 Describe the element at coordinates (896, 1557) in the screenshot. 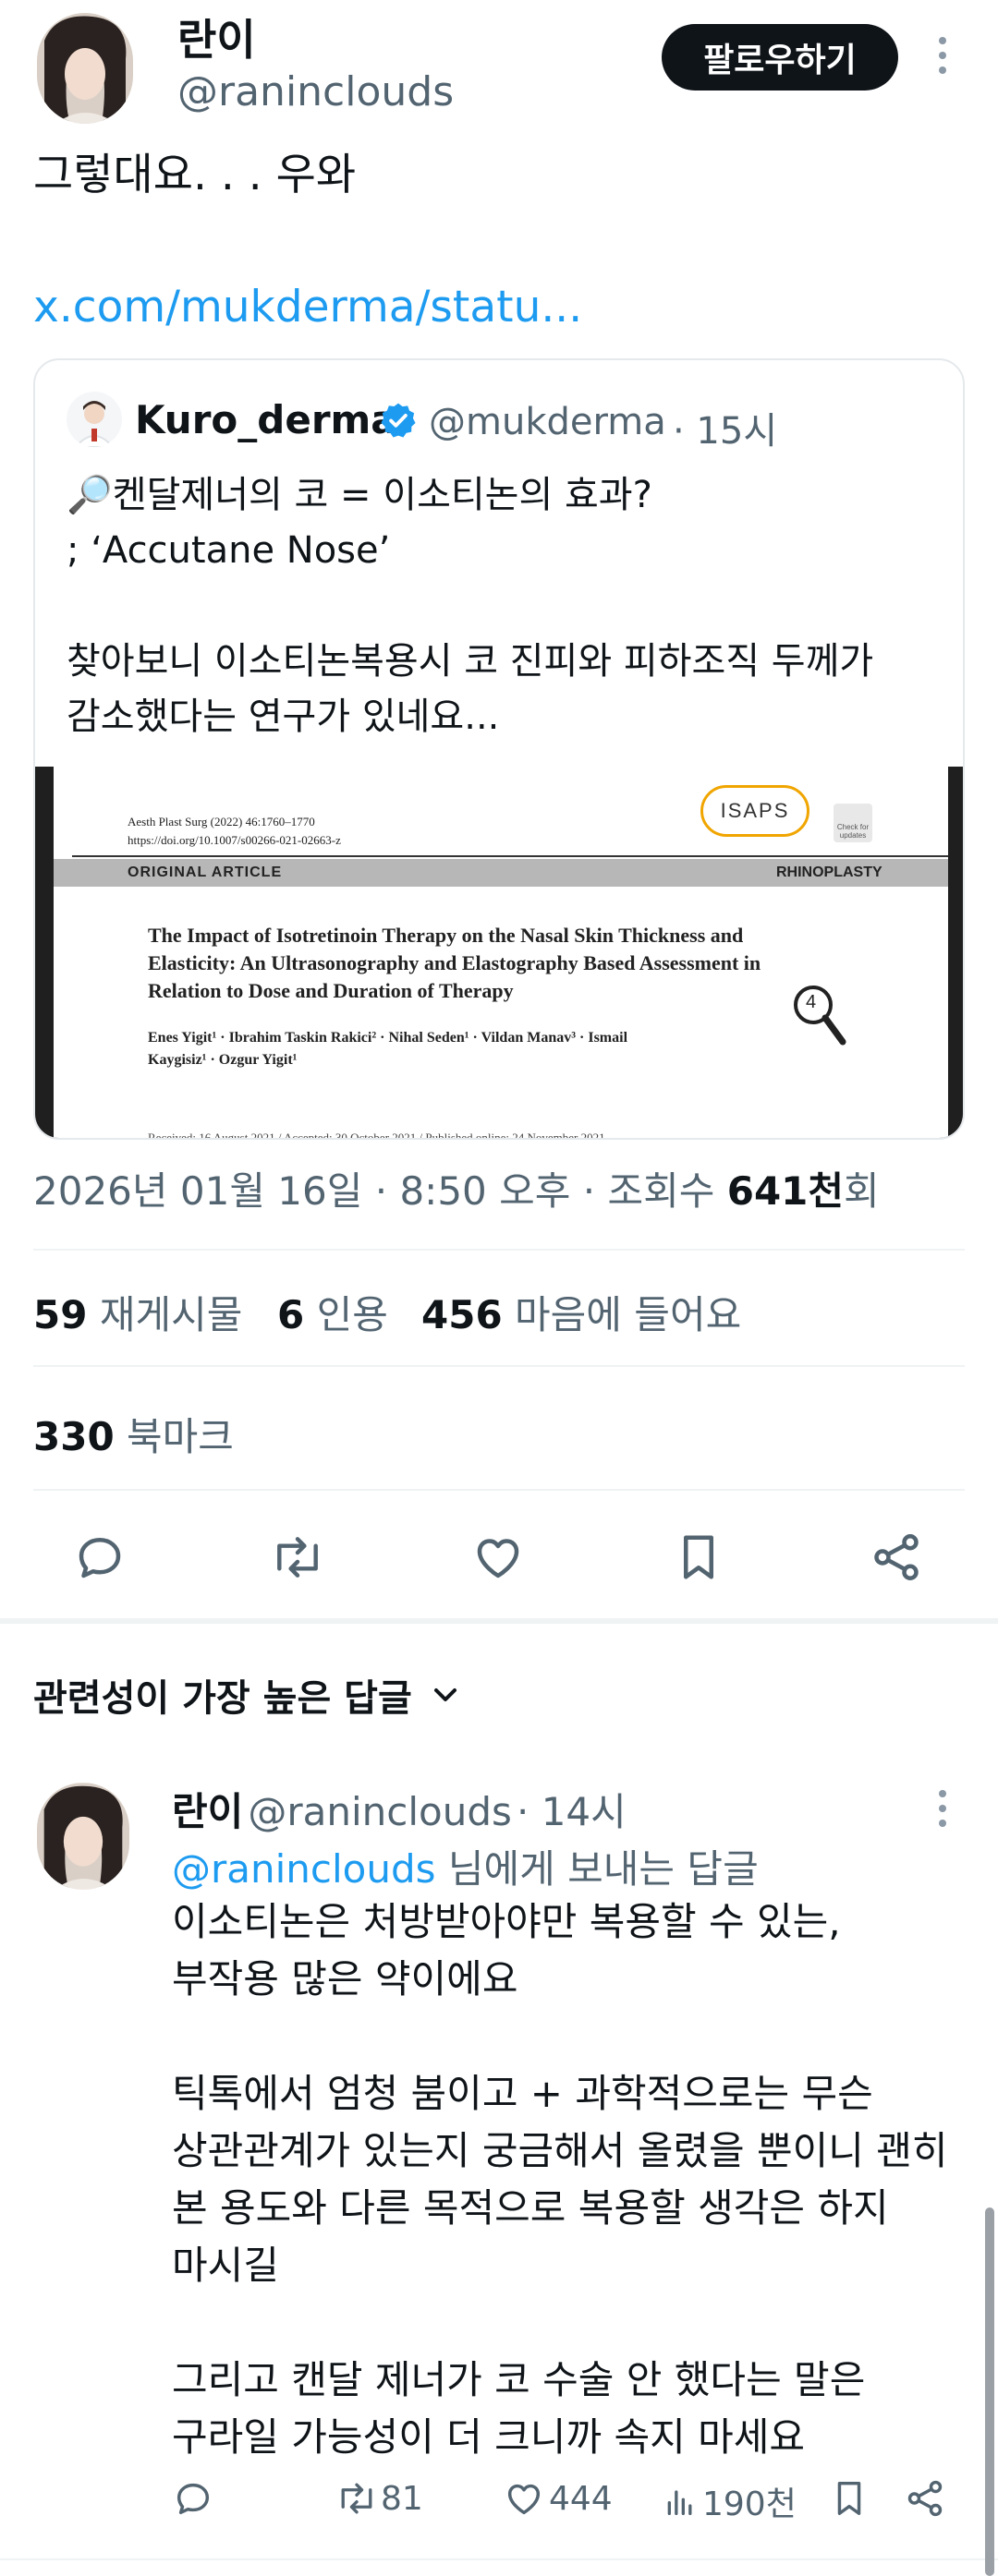

I see `share-icon` at that location.